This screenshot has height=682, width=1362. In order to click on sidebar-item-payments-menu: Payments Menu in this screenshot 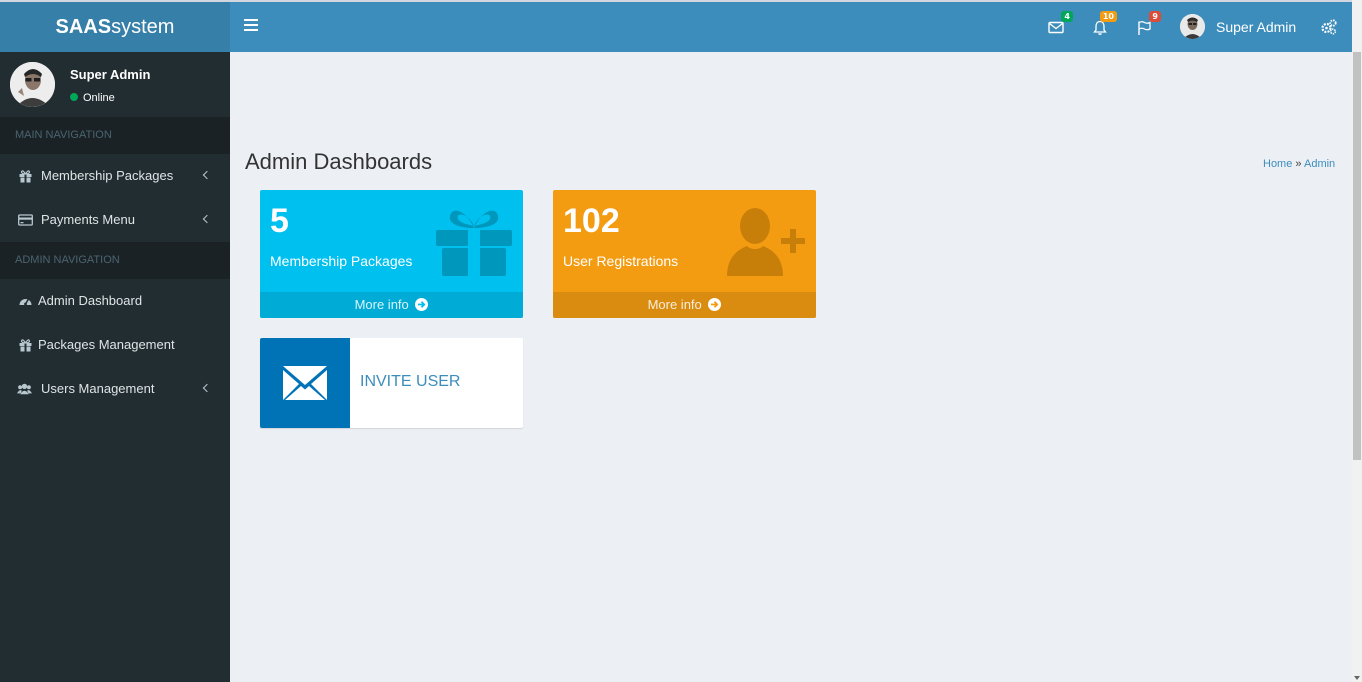, I will do `click(115, 220)`.